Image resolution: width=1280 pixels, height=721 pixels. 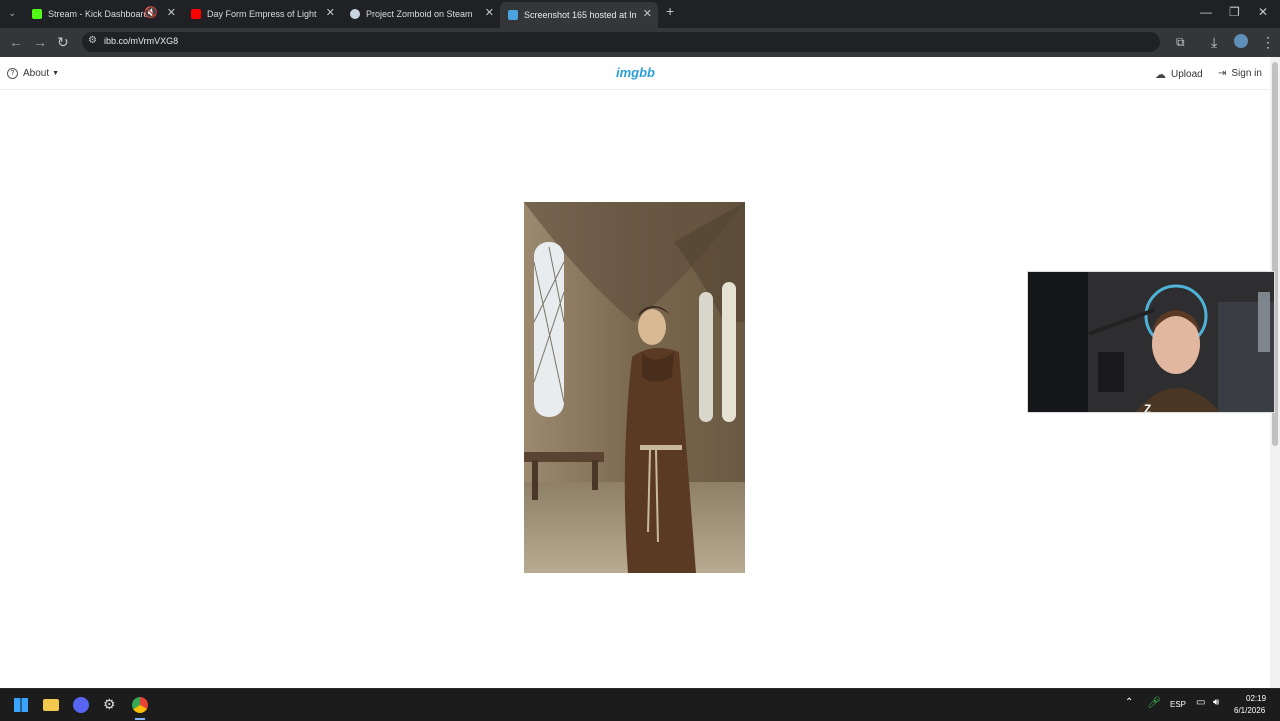 What do you see at coordinates (1154, 702) in the screenshot?
I see `microphone-icon: 🎤︎` at bounding box center [1154, 702].